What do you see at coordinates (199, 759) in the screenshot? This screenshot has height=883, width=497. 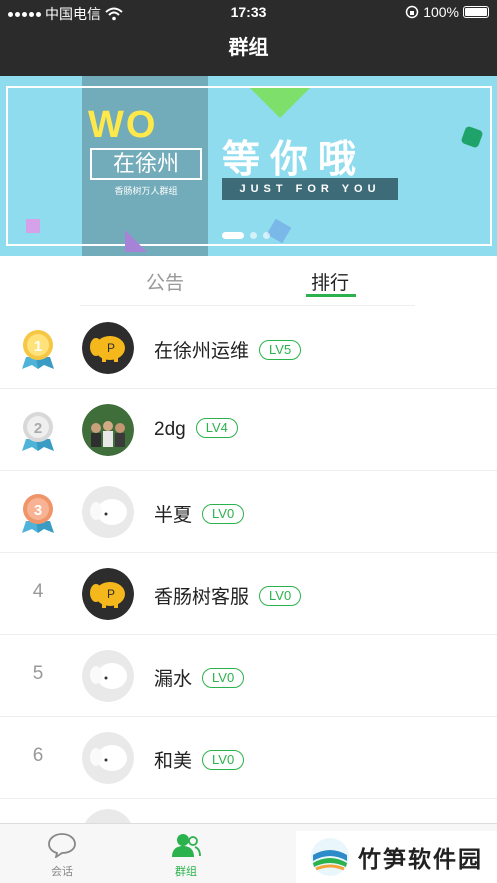 I see `member-name: 和美 LV0` at bounding box center [199, 759].